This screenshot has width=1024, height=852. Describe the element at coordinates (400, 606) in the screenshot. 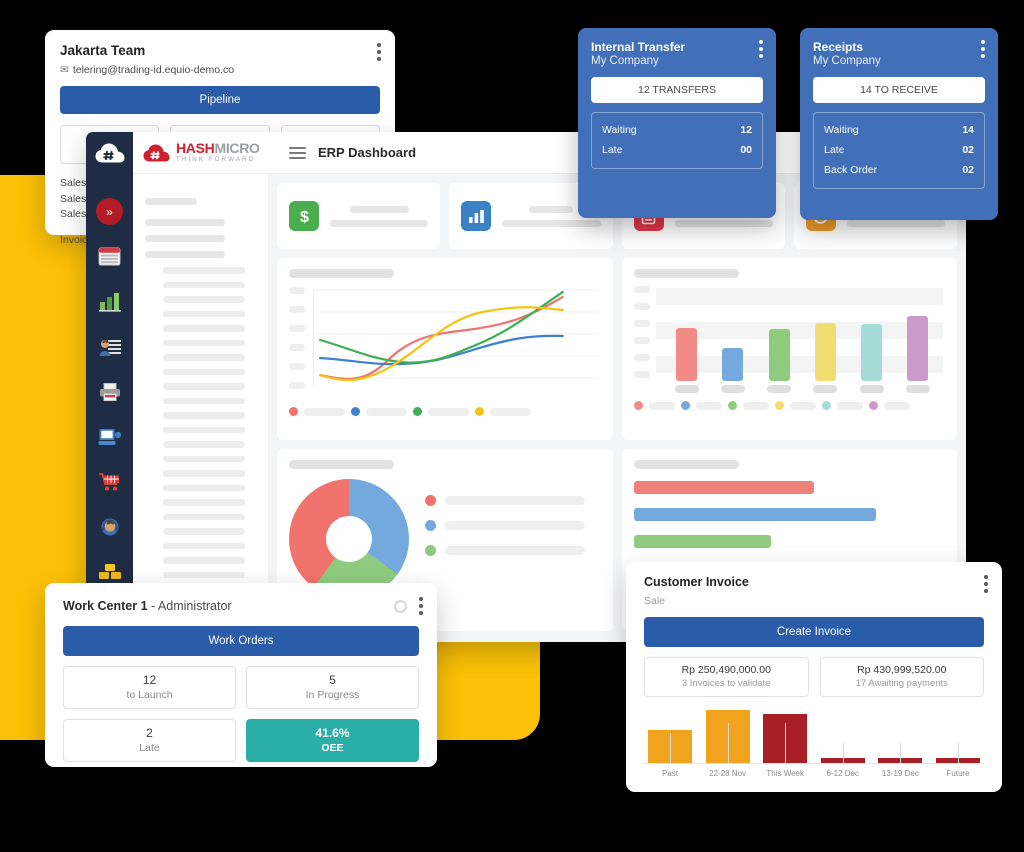

I see `status-ring-icon` at that location.